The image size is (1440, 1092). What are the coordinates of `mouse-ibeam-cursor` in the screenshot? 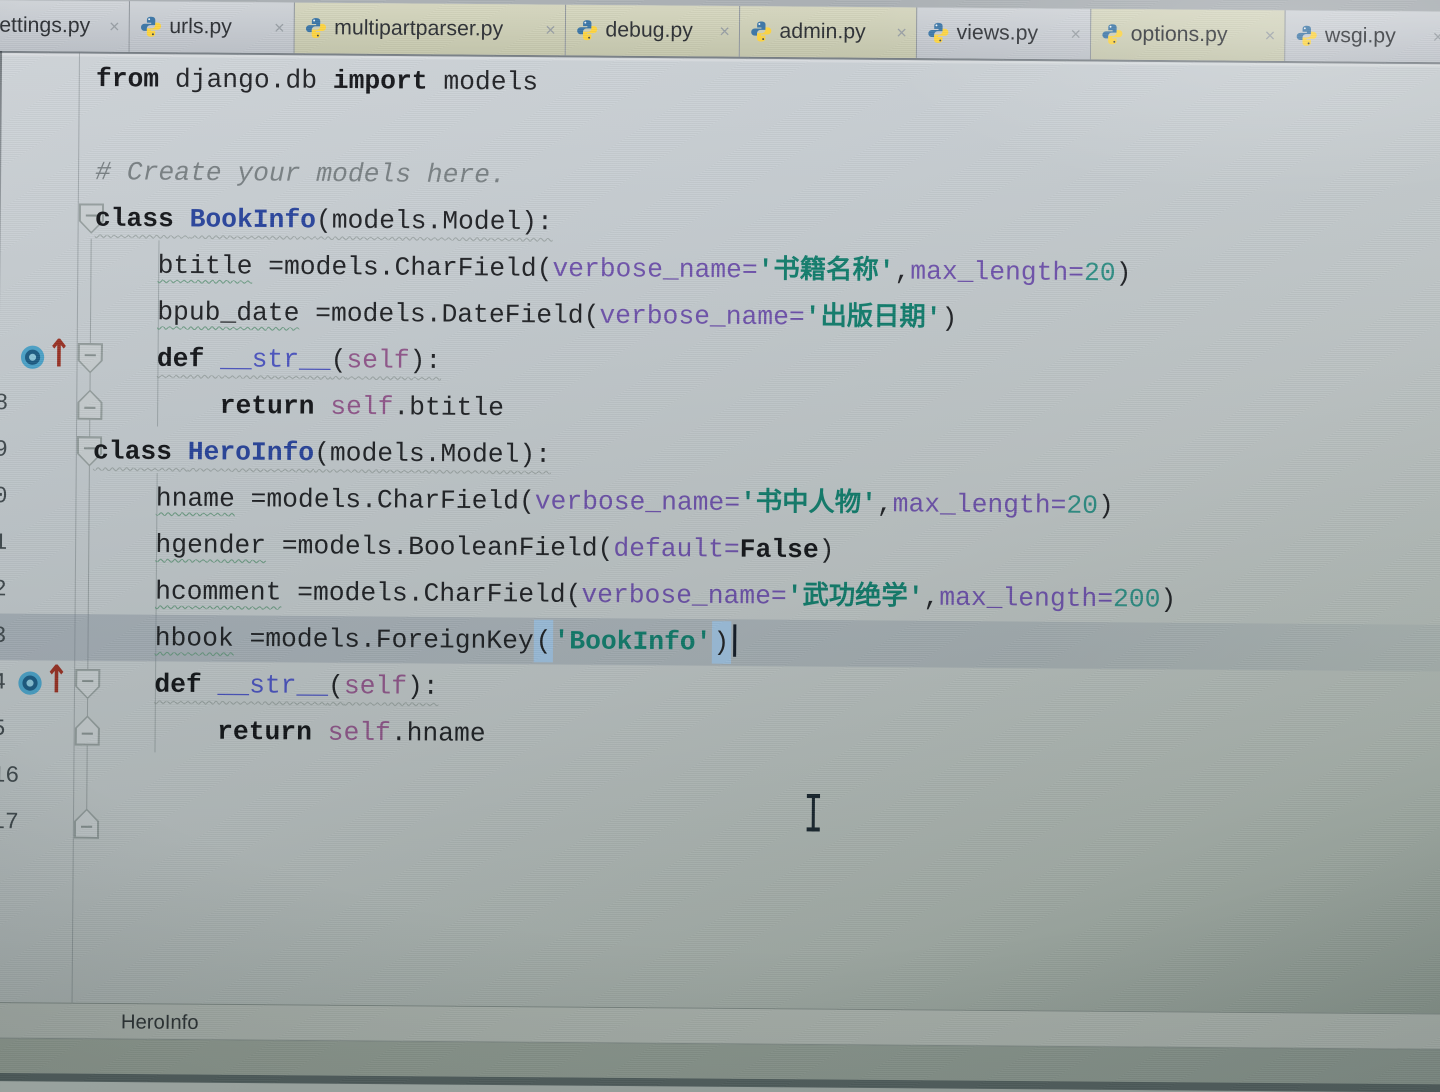 It's located at (813, 812).